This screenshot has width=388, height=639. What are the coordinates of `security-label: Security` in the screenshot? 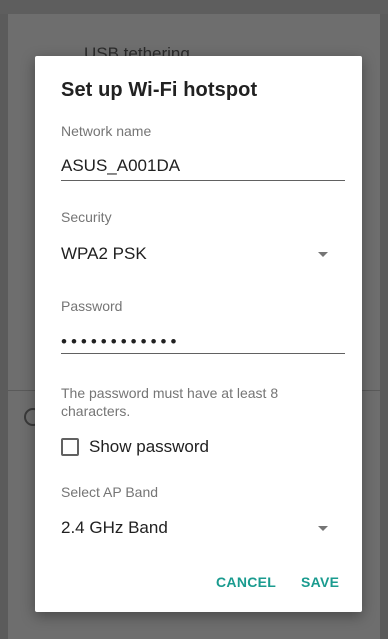 It's located at (86, 217).